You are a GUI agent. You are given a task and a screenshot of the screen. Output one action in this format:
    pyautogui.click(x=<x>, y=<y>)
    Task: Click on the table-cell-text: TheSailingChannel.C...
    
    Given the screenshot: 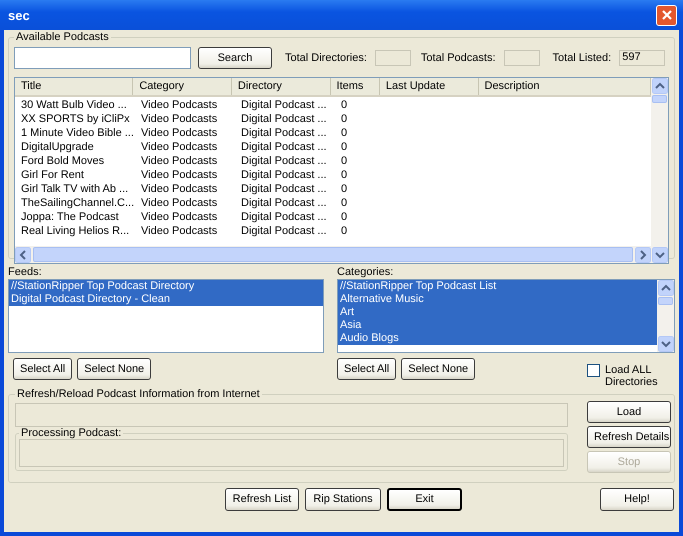 What is the action you would take?
    pyautogui.click(x=77, y=203)
    